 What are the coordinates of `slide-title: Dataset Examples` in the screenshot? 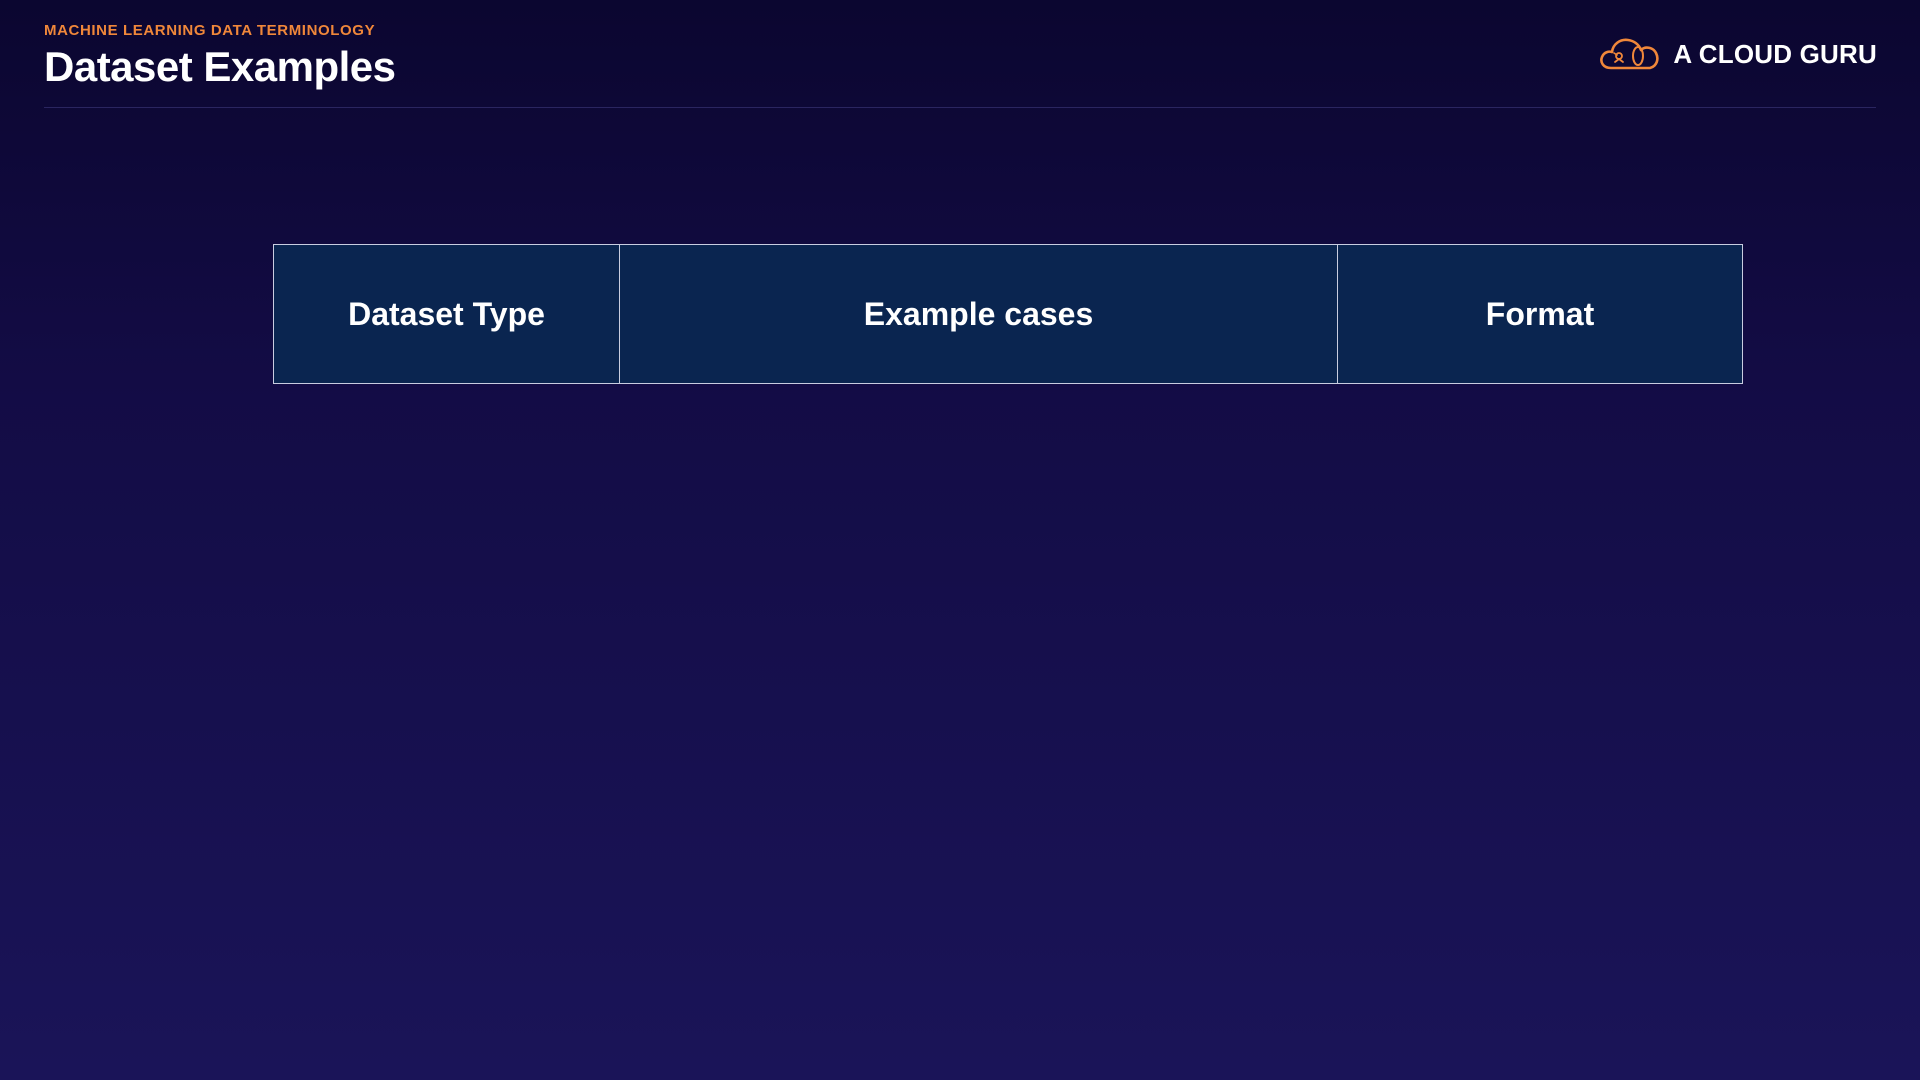 It's located at (220, 66).